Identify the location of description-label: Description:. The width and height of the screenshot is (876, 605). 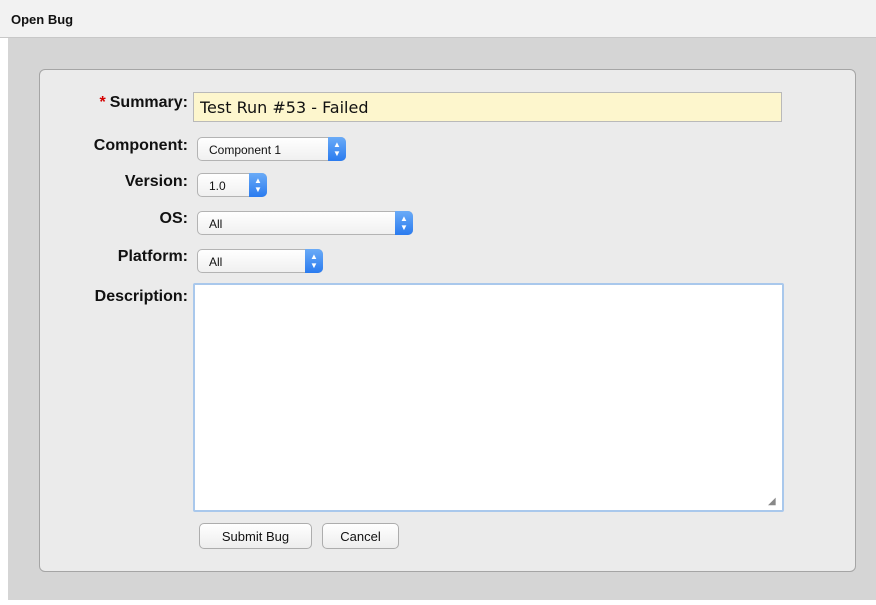
(141, 296).